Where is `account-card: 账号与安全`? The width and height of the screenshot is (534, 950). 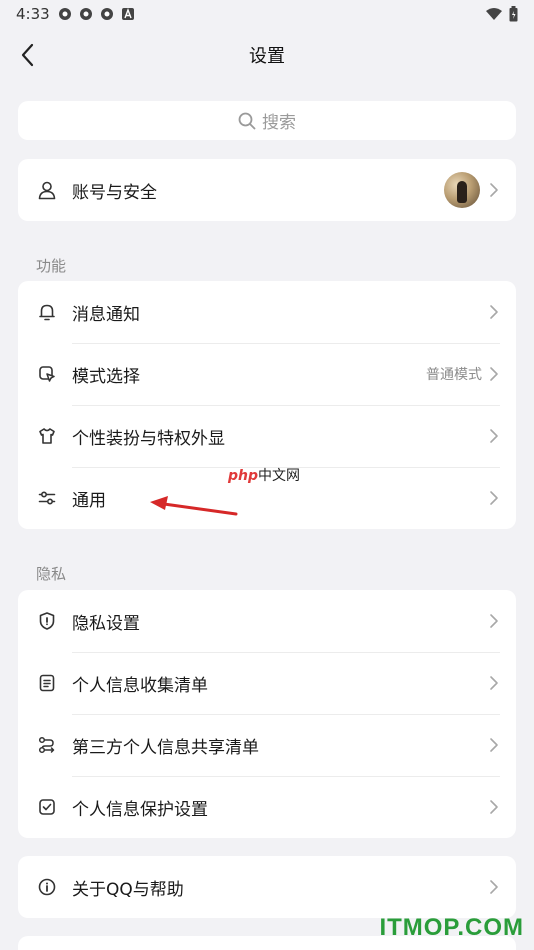
account-card: 账号与安全 is located at coordinates (267, 190).